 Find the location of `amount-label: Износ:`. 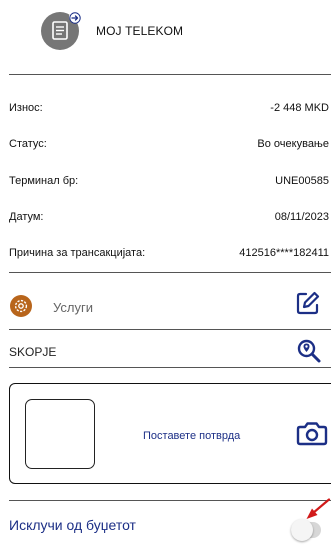

amount-label: Износ: is located at coordinates (26, 108).